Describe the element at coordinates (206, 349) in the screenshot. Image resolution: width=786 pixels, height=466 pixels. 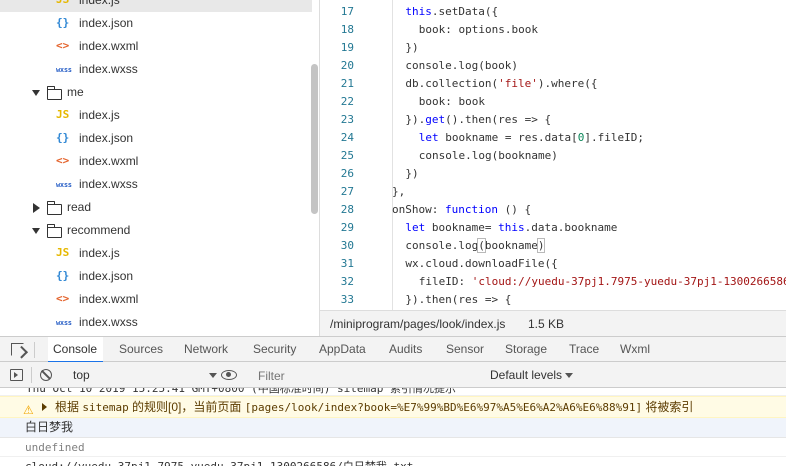
I see `tab-network: Network` at that location.